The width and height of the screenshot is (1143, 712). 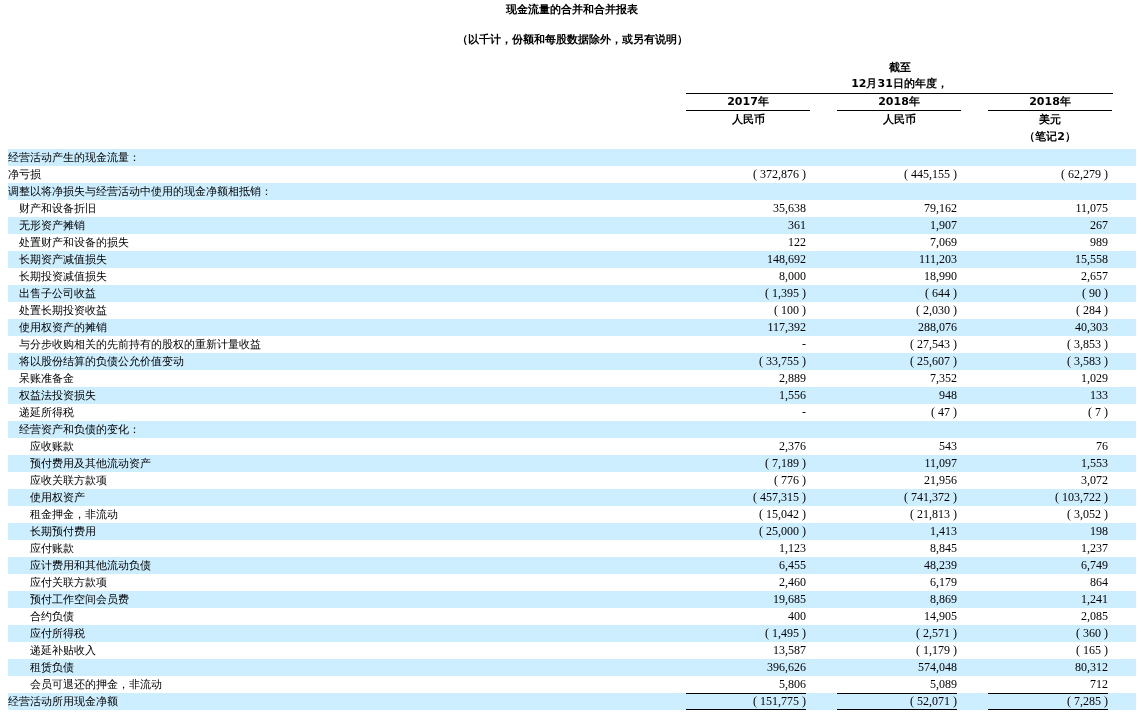 What do you see at coordinates (1087, 344) in the screenshot?
I see `amount-cell-text: ( 3,853 )` at bounding box center [1087, 344].